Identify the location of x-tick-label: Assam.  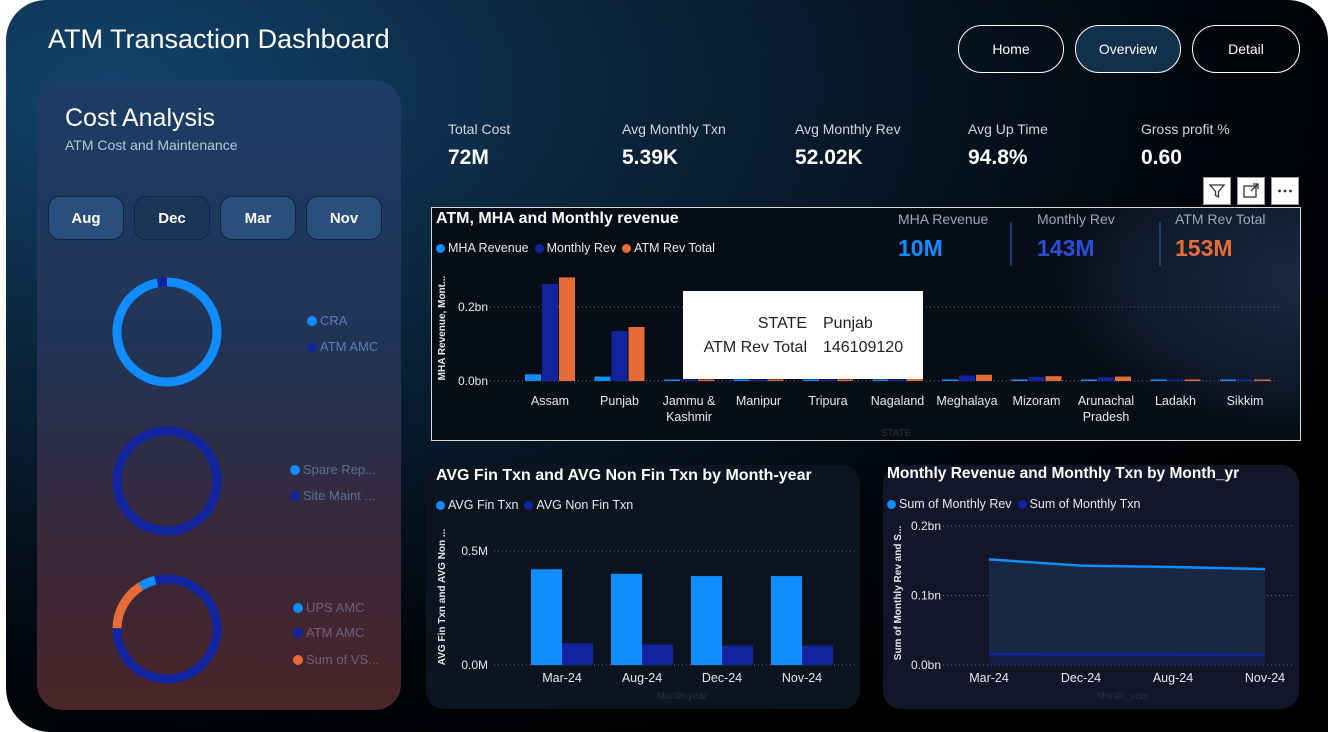
(550, 401).